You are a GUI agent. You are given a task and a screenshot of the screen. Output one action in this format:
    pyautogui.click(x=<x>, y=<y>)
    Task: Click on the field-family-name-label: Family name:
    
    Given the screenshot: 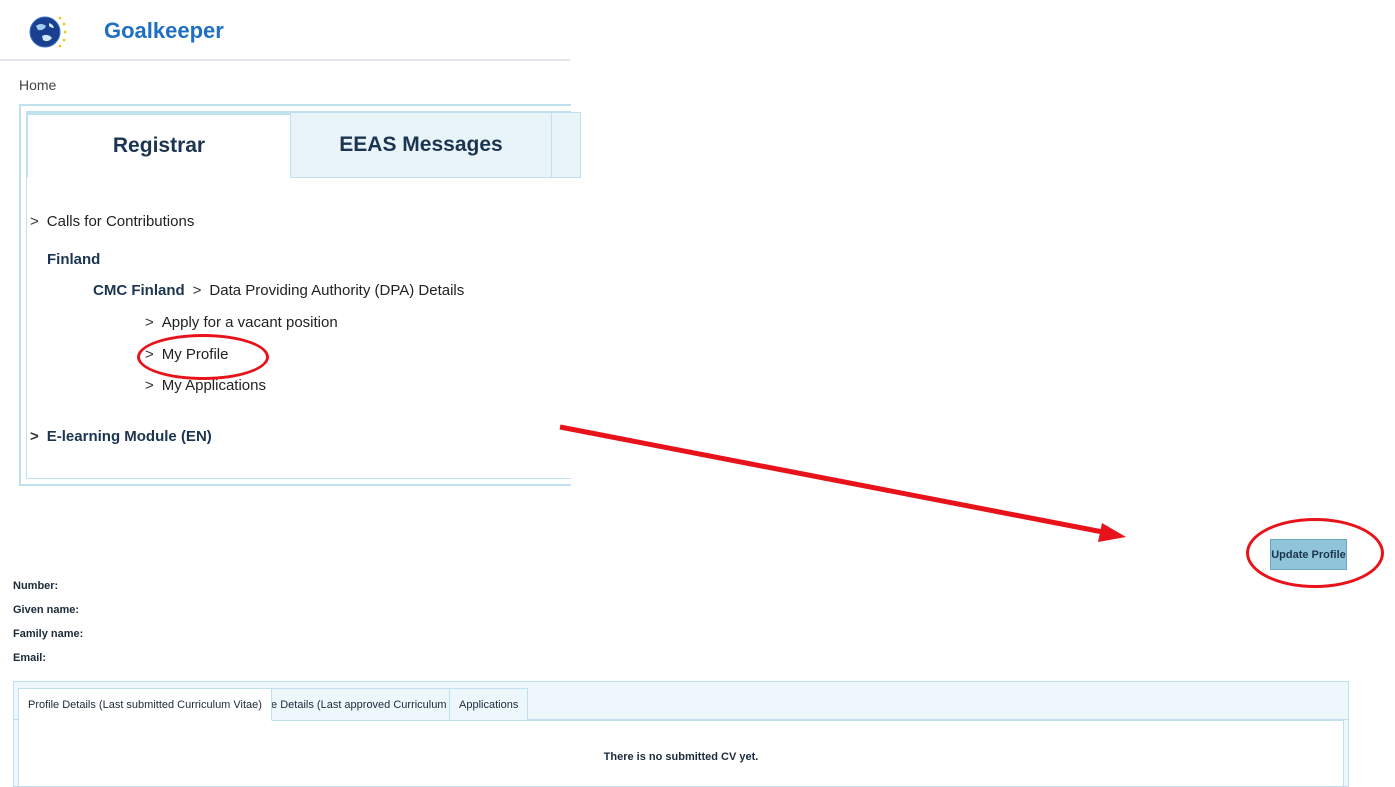 What is the action you would take?
    pyautogui.click(x=48, y=634)
    